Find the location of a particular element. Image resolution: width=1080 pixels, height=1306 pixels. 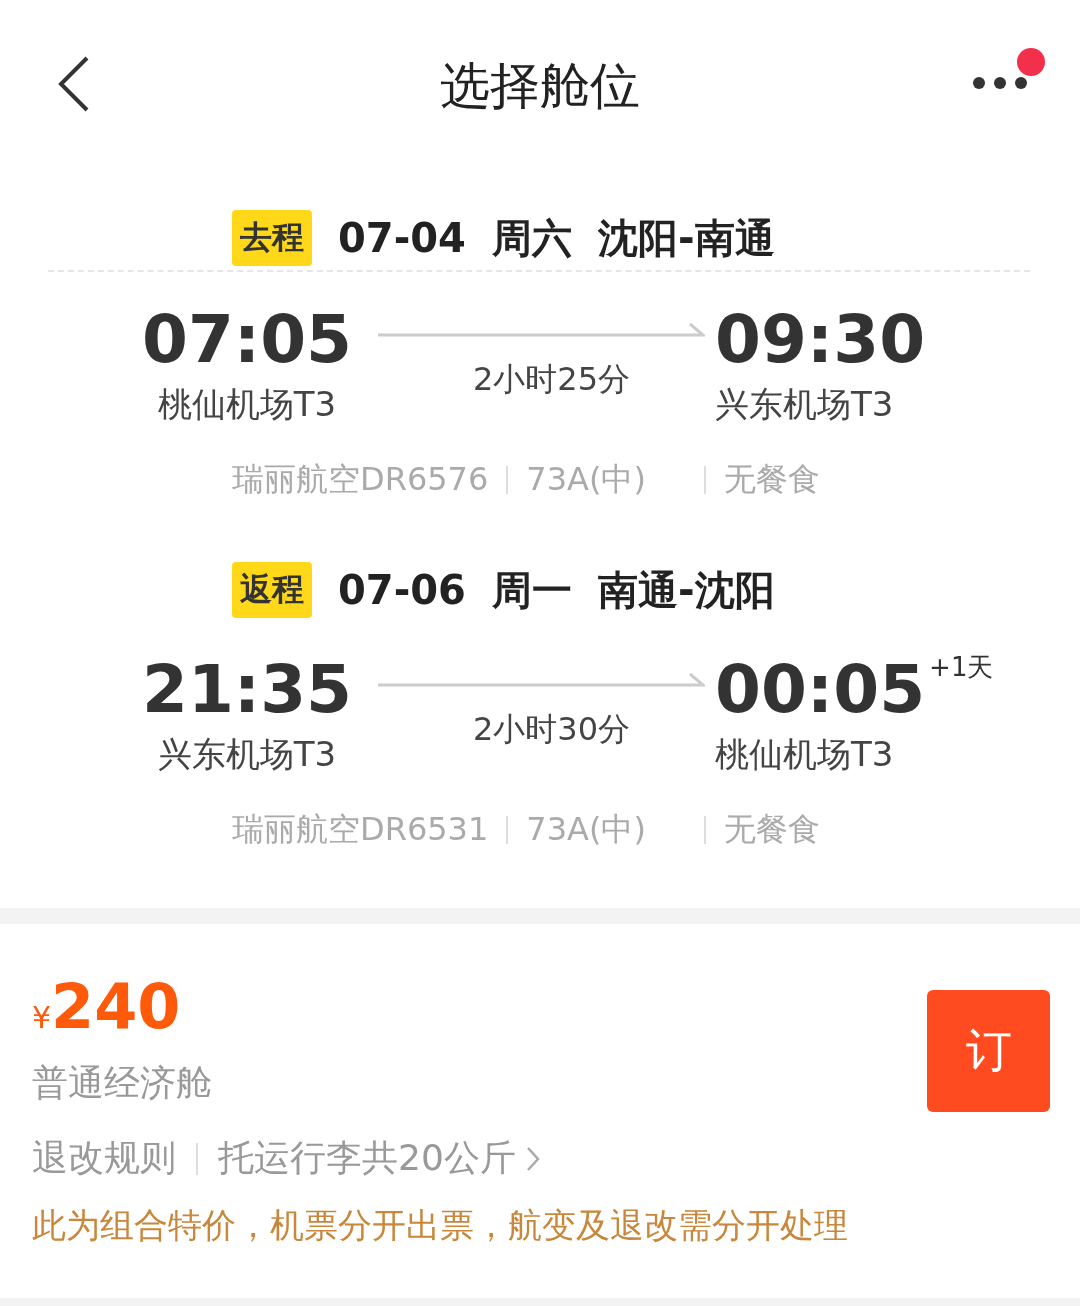

flight-number: 瑞丽航空DR6576 is located at coordinates (360, 479).